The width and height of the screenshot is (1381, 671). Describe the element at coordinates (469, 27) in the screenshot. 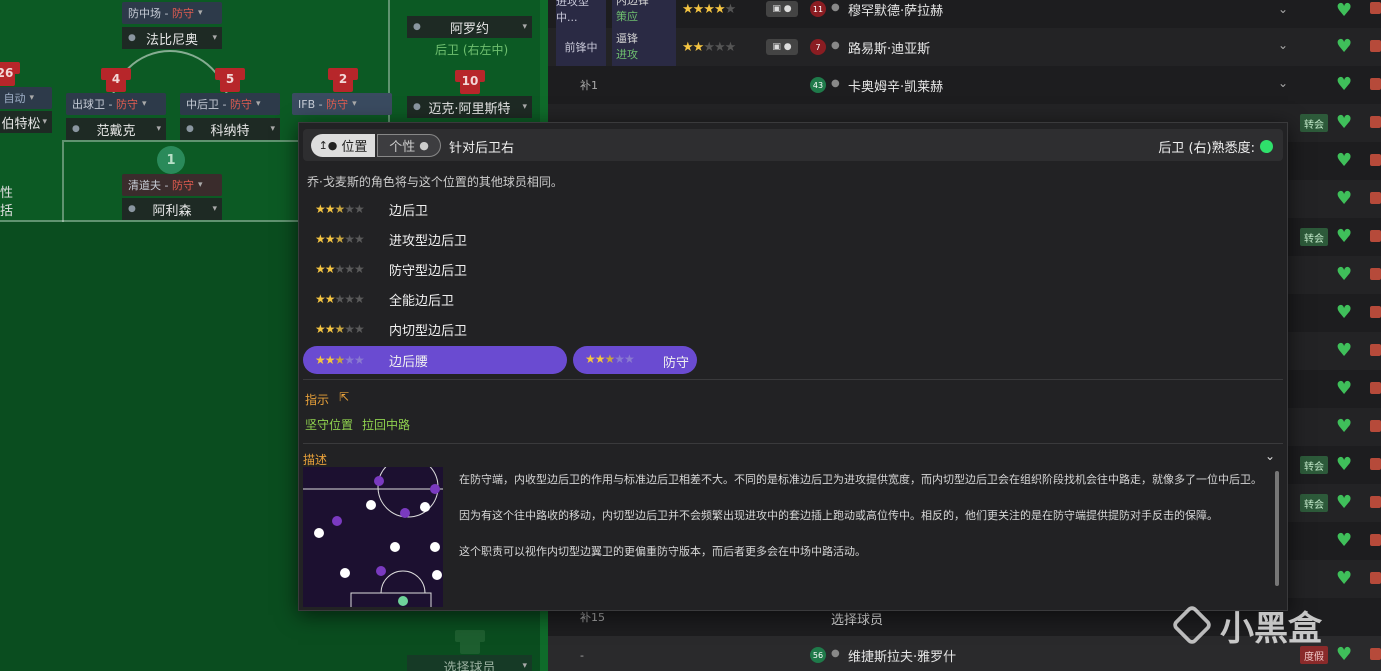

I see `player-slot: ● 阿罗约 ▾` at that location.